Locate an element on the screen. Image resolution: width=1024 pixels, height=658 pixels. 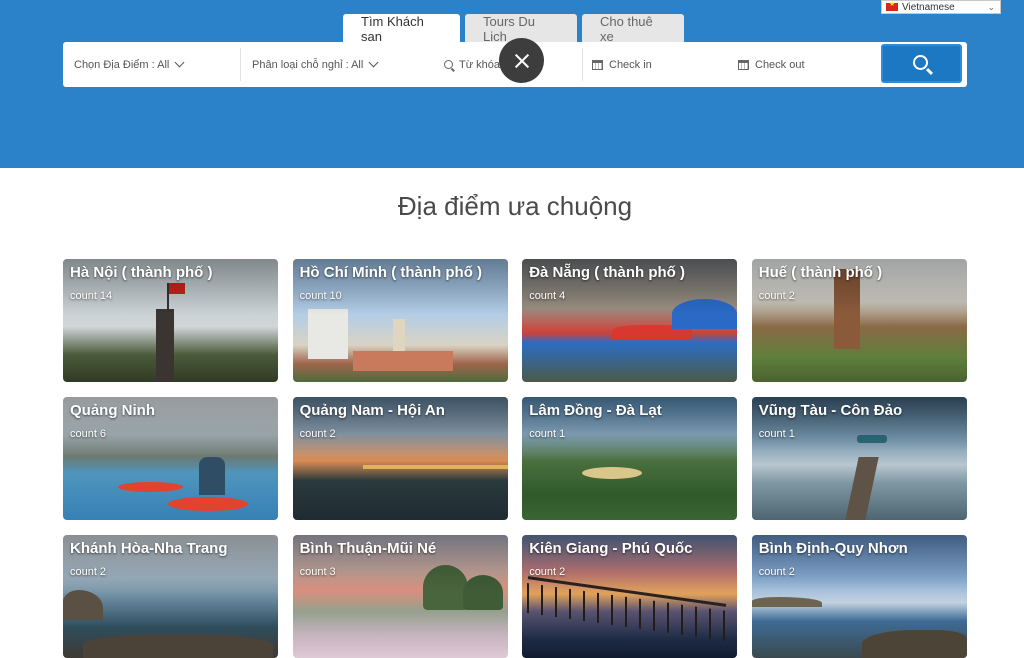
checkin-label: Check in is located at coordinates (630, 64).